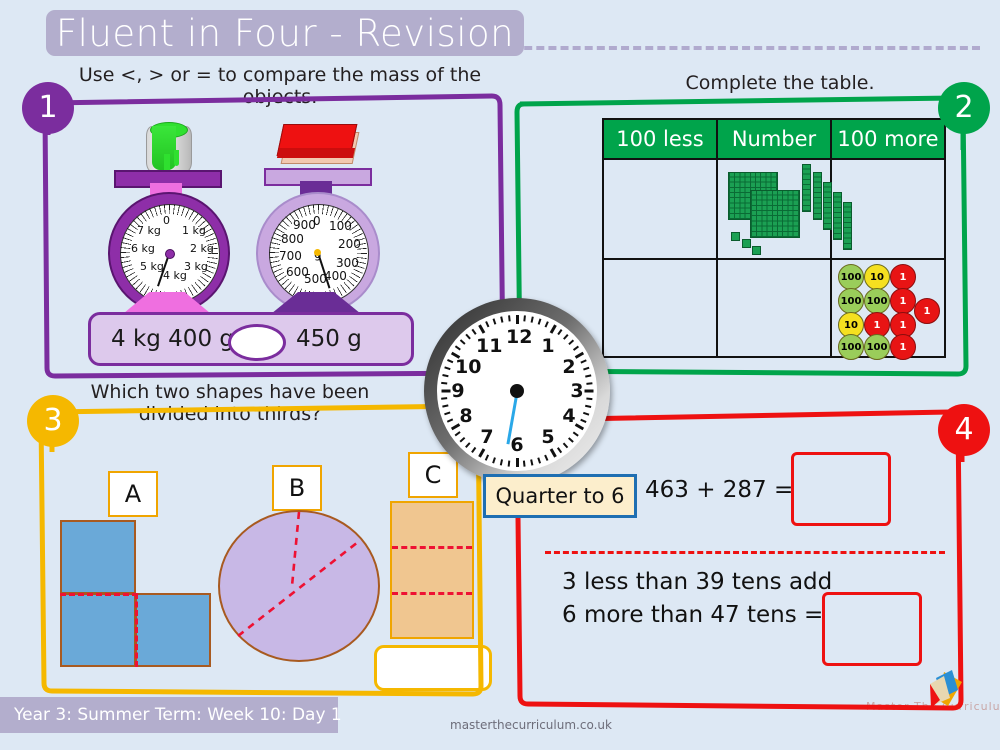 The image size is (1000, 750). Describe the element at coordinates (136, 630) in the screenshot. I see `shape-a-divider-vertical` at that location.